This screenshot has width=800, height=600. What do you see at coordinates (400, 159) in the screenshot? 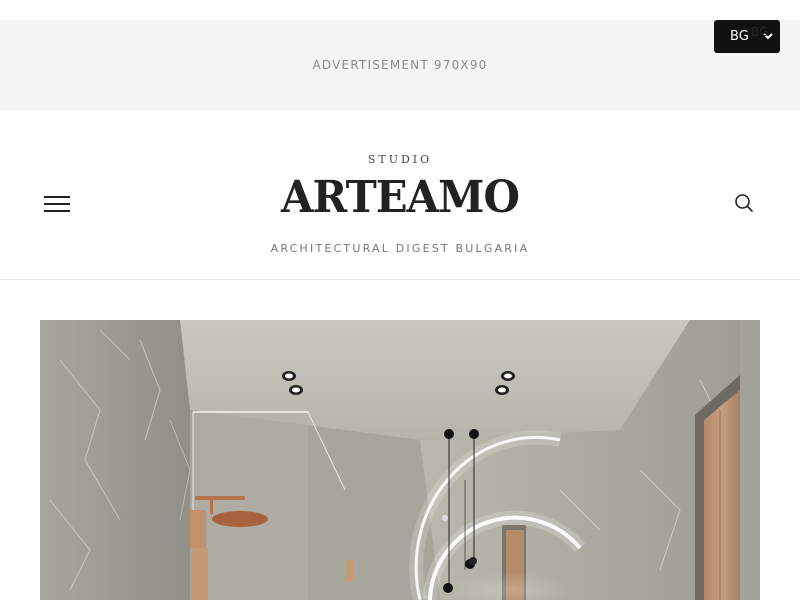
I see `brand-studio: STUDIO` at bounding box center [400, 159].